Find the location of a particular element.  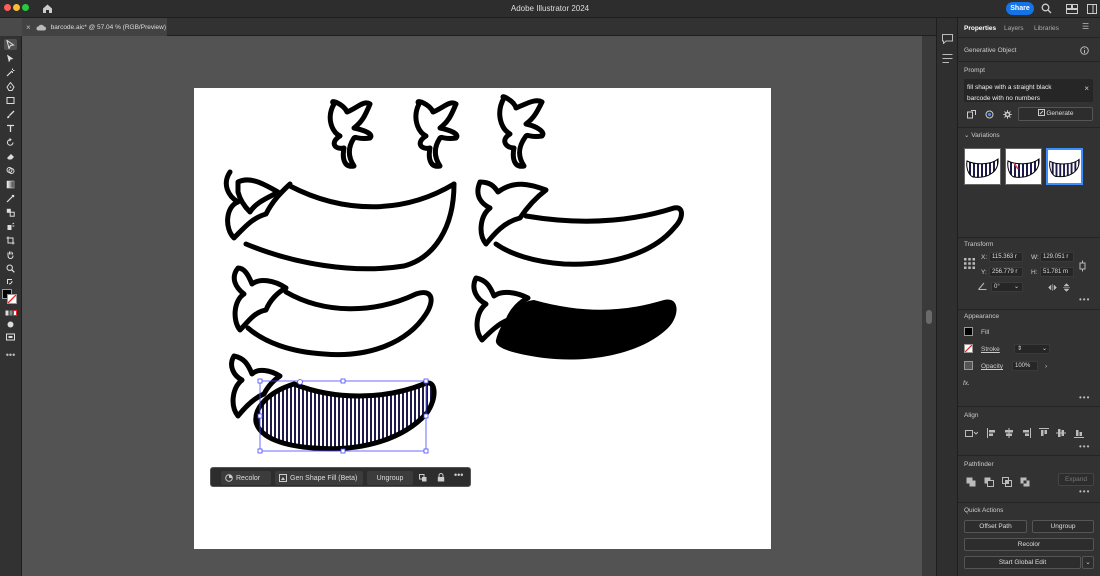

pen-tool is located at coordinates (10, 86).